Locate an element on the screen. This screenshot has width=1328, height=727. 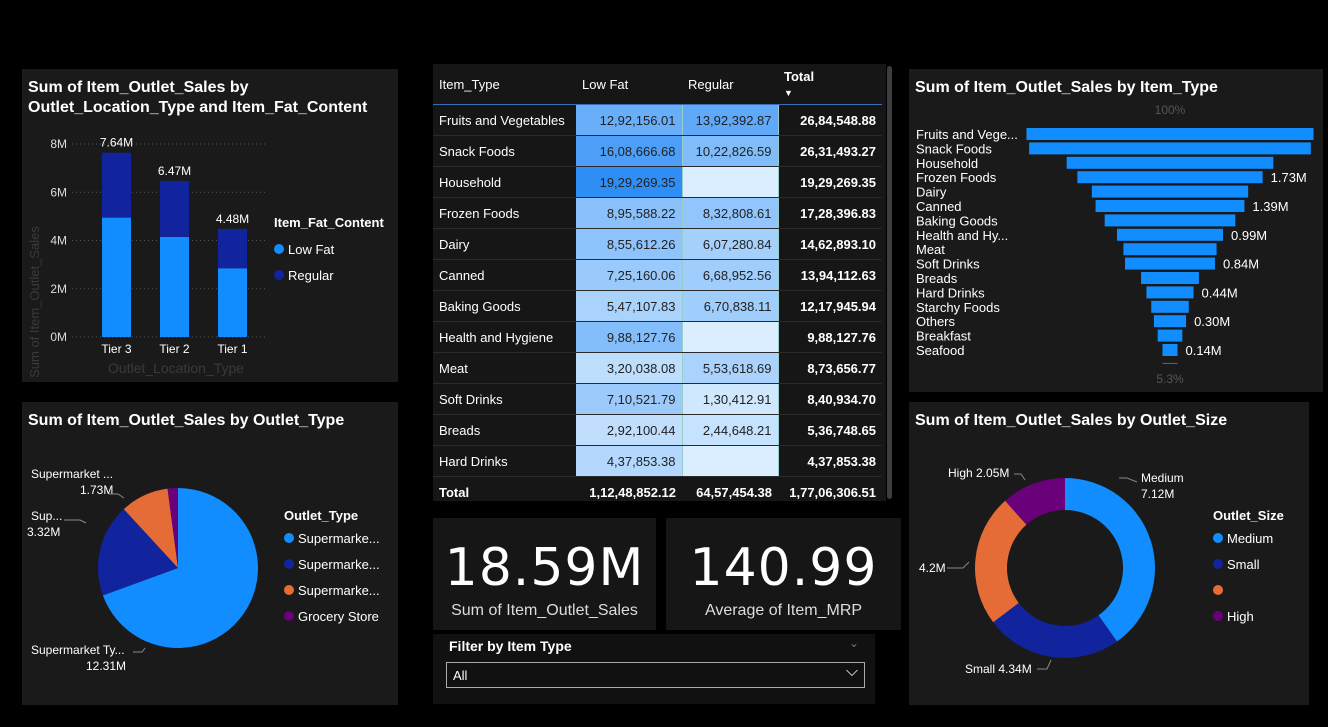
kpi-sales-label: Sum of Item_Outlet_Sales is located at coordinates (544, 610).